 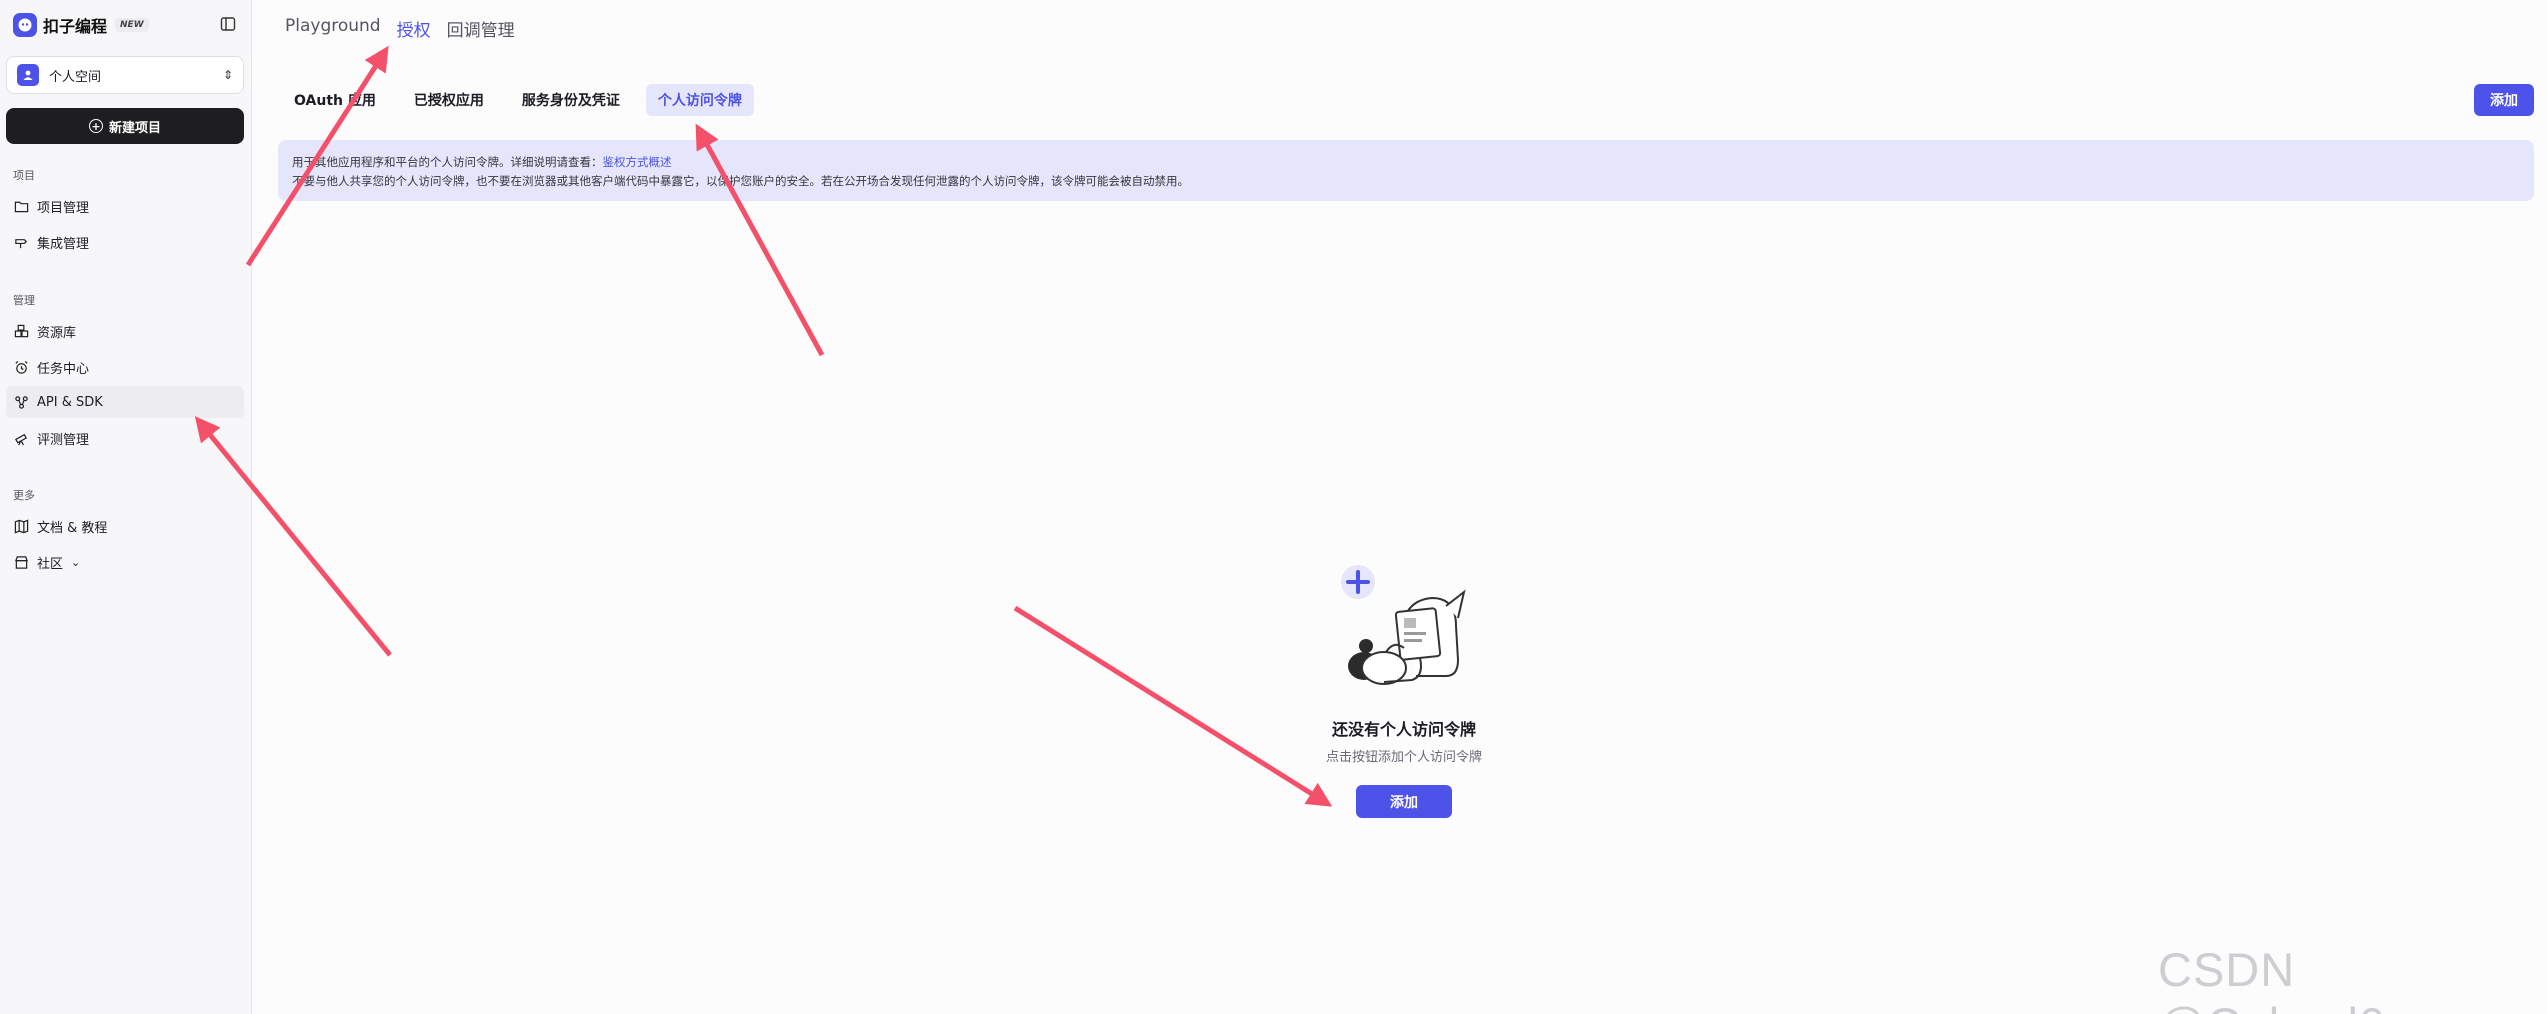 What do you see at coordinates (72, 528) in the screenshot?
I see `sidebar-item-label: 文档 & 教程` at bounding box center [72, 528].